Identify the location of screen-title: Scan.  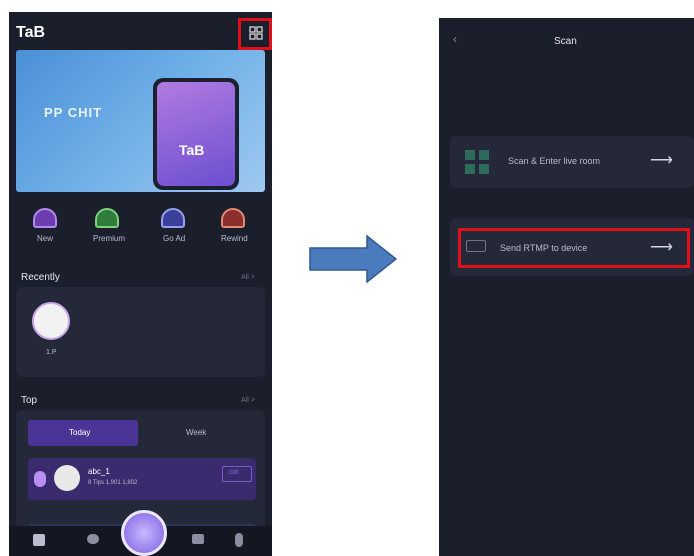
(565, 41).